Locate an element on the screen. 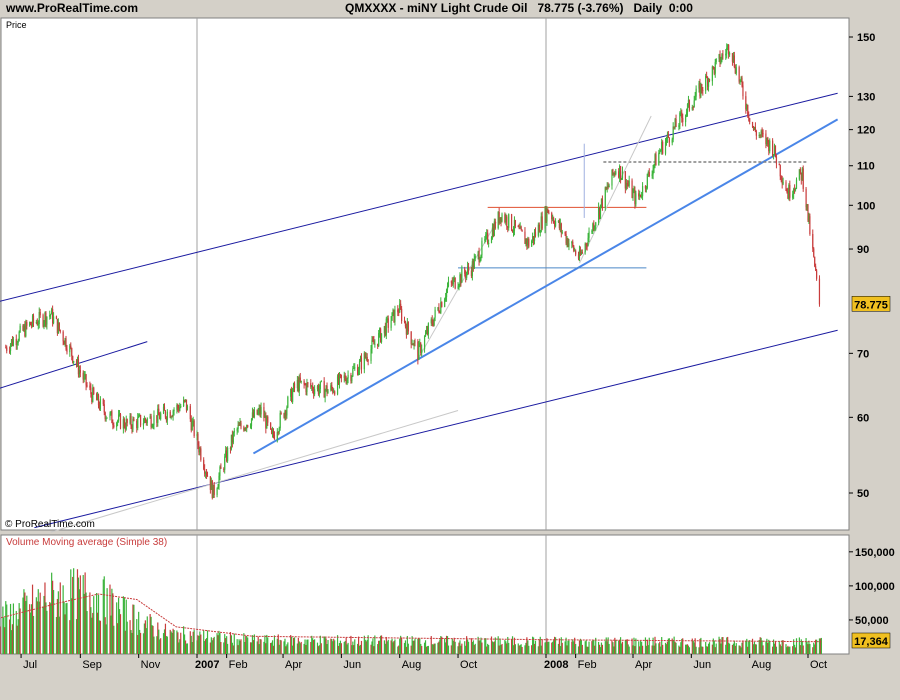  price-panel-label: Price is located at coordinates (16, 25).